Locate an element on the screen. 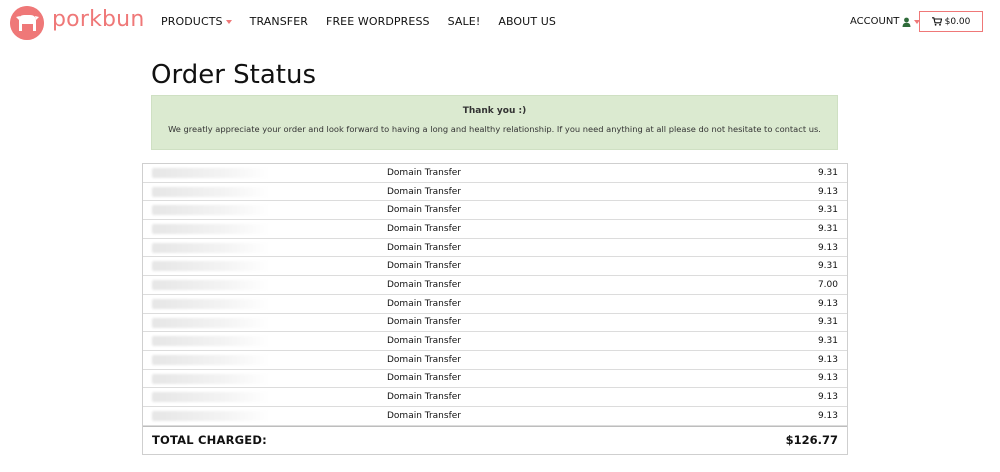 The height and width of the screenshot is (472, 1000). nav-free-wordpress: FREE WORDPRESS is located at coordinates (378, 21).